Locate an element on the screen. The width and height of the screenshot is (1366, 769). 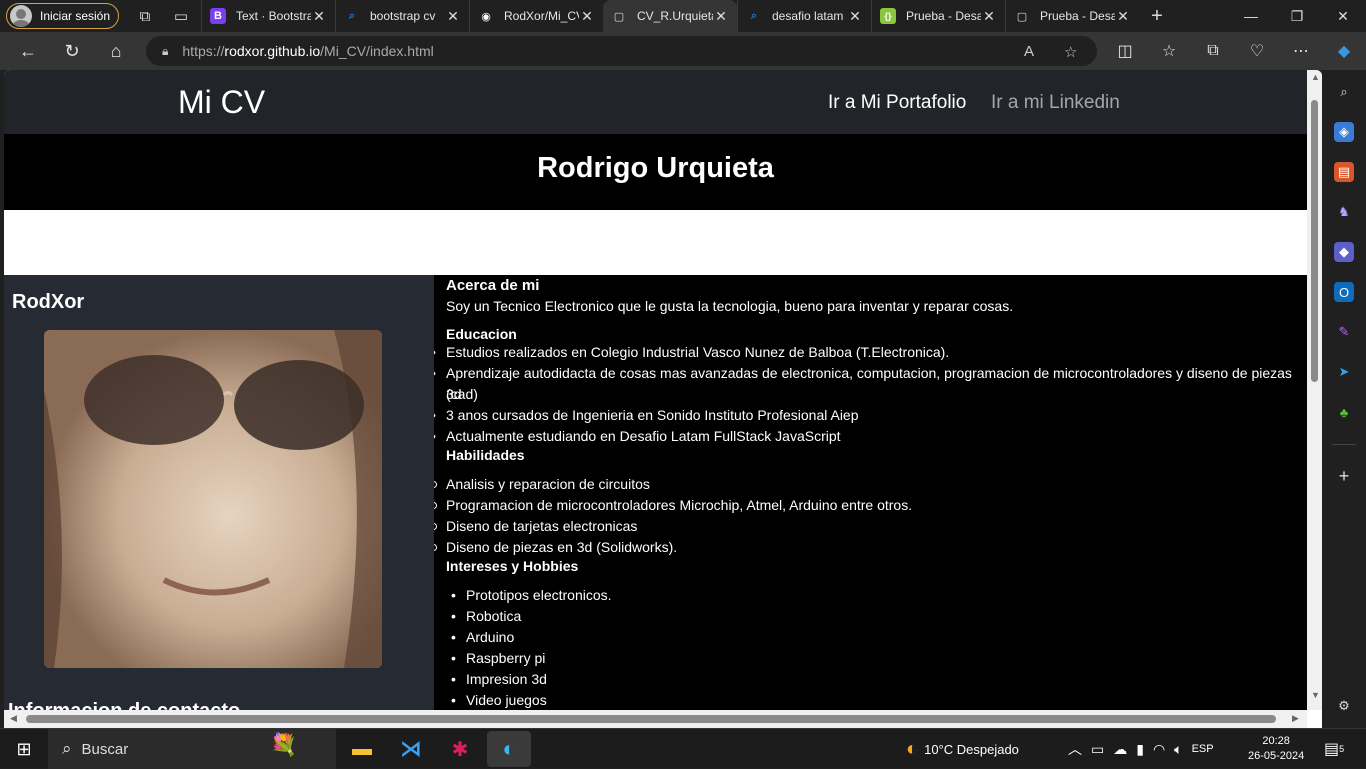
back-icon: ← is located at coordinates (28, 51).